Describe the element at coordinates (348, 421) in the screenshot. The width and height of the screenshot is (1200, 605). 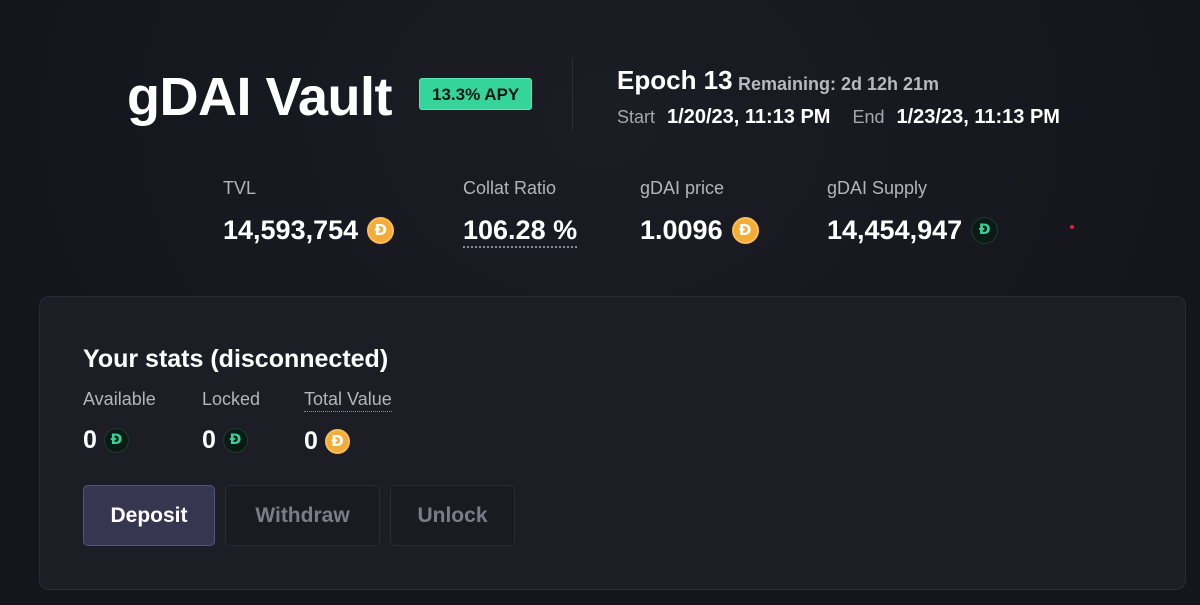
I see `your-stat-total-value: Total Value 0 Đ` at that location.